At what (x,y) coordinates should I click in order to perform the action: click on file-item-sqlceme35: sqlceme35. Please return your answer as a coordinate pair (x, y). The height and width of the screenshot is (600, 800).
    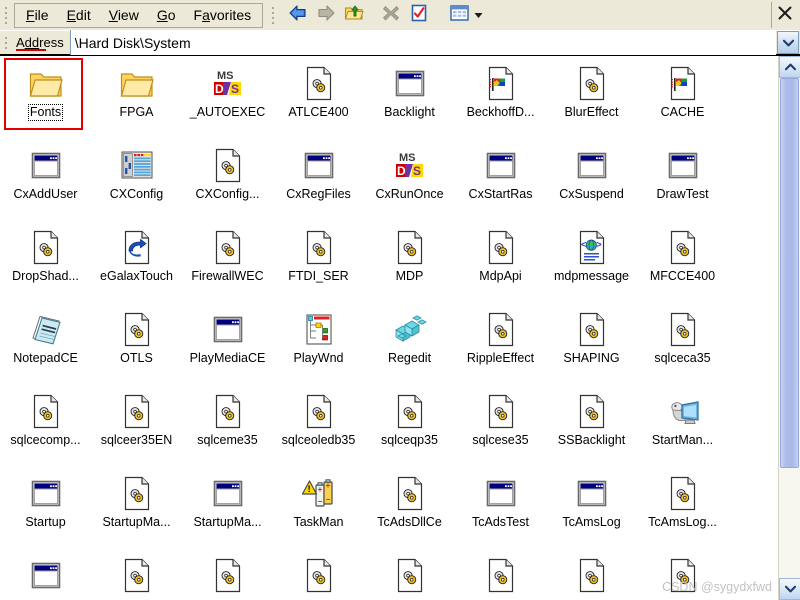
    Looking at the image, I should click on (227, 430).